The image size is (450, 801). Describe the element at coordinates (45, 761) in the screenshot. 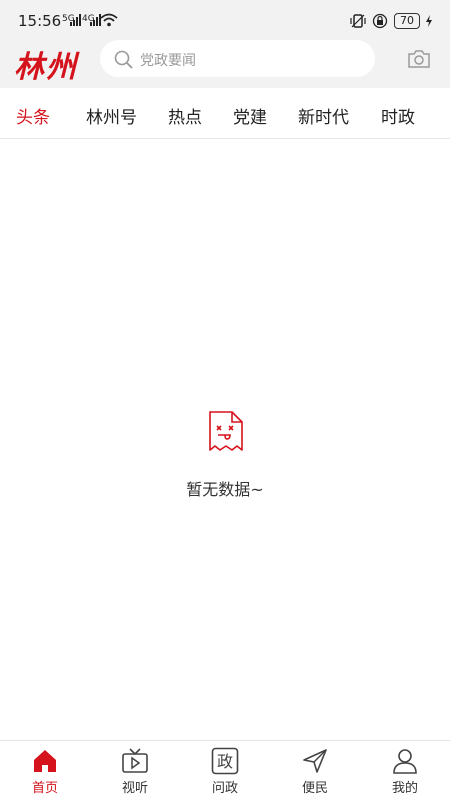

I see `home-icon` at that location.